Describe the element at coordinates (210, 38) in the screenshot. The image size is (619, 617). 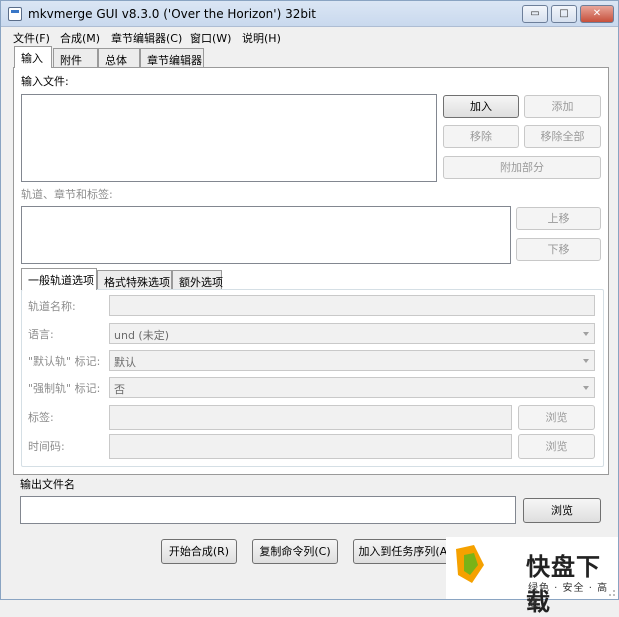
I see `menu-window: 窗口(W)` at that location.